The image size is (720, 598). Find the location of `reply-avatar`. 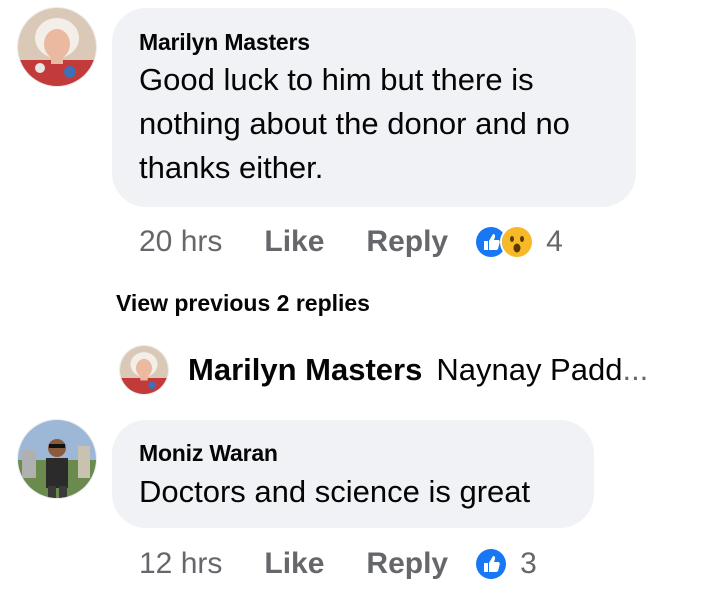

reply-avatar is located at coordinates (144, 370).